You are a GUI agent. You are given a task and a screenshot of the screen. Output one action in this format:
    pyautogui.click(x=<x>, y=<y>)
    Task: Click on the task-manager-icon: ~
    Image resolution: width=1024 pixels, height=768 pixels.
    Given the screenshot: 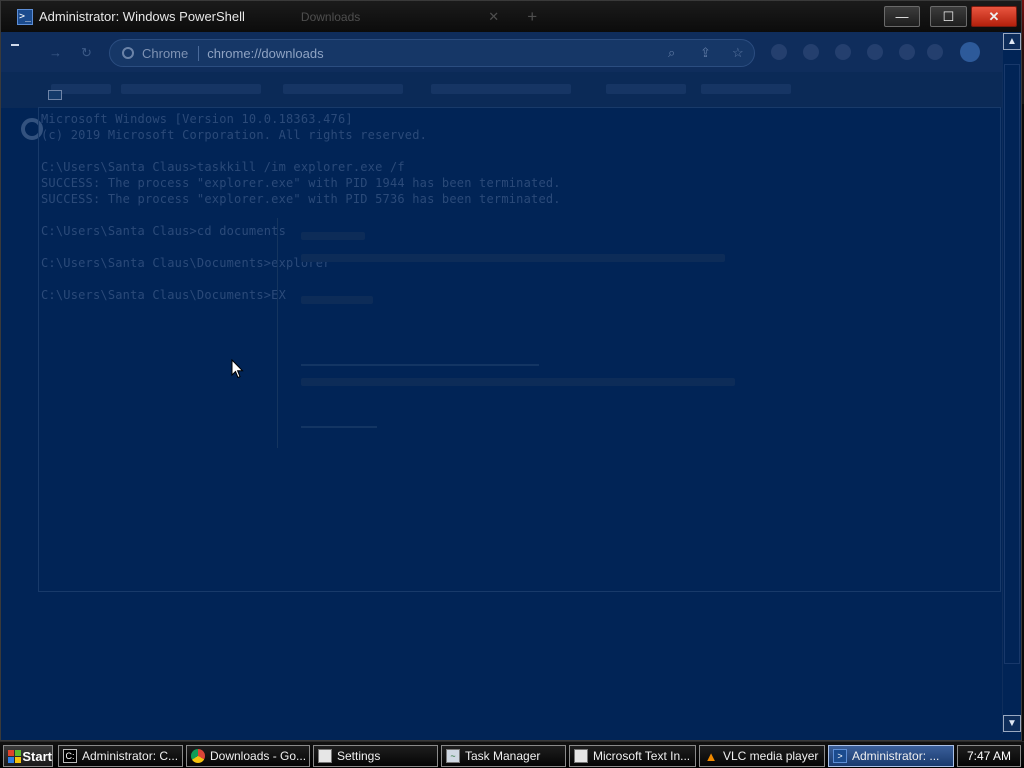 What is the action you would take?
    pyautogui.click(x=453, y=756)
    